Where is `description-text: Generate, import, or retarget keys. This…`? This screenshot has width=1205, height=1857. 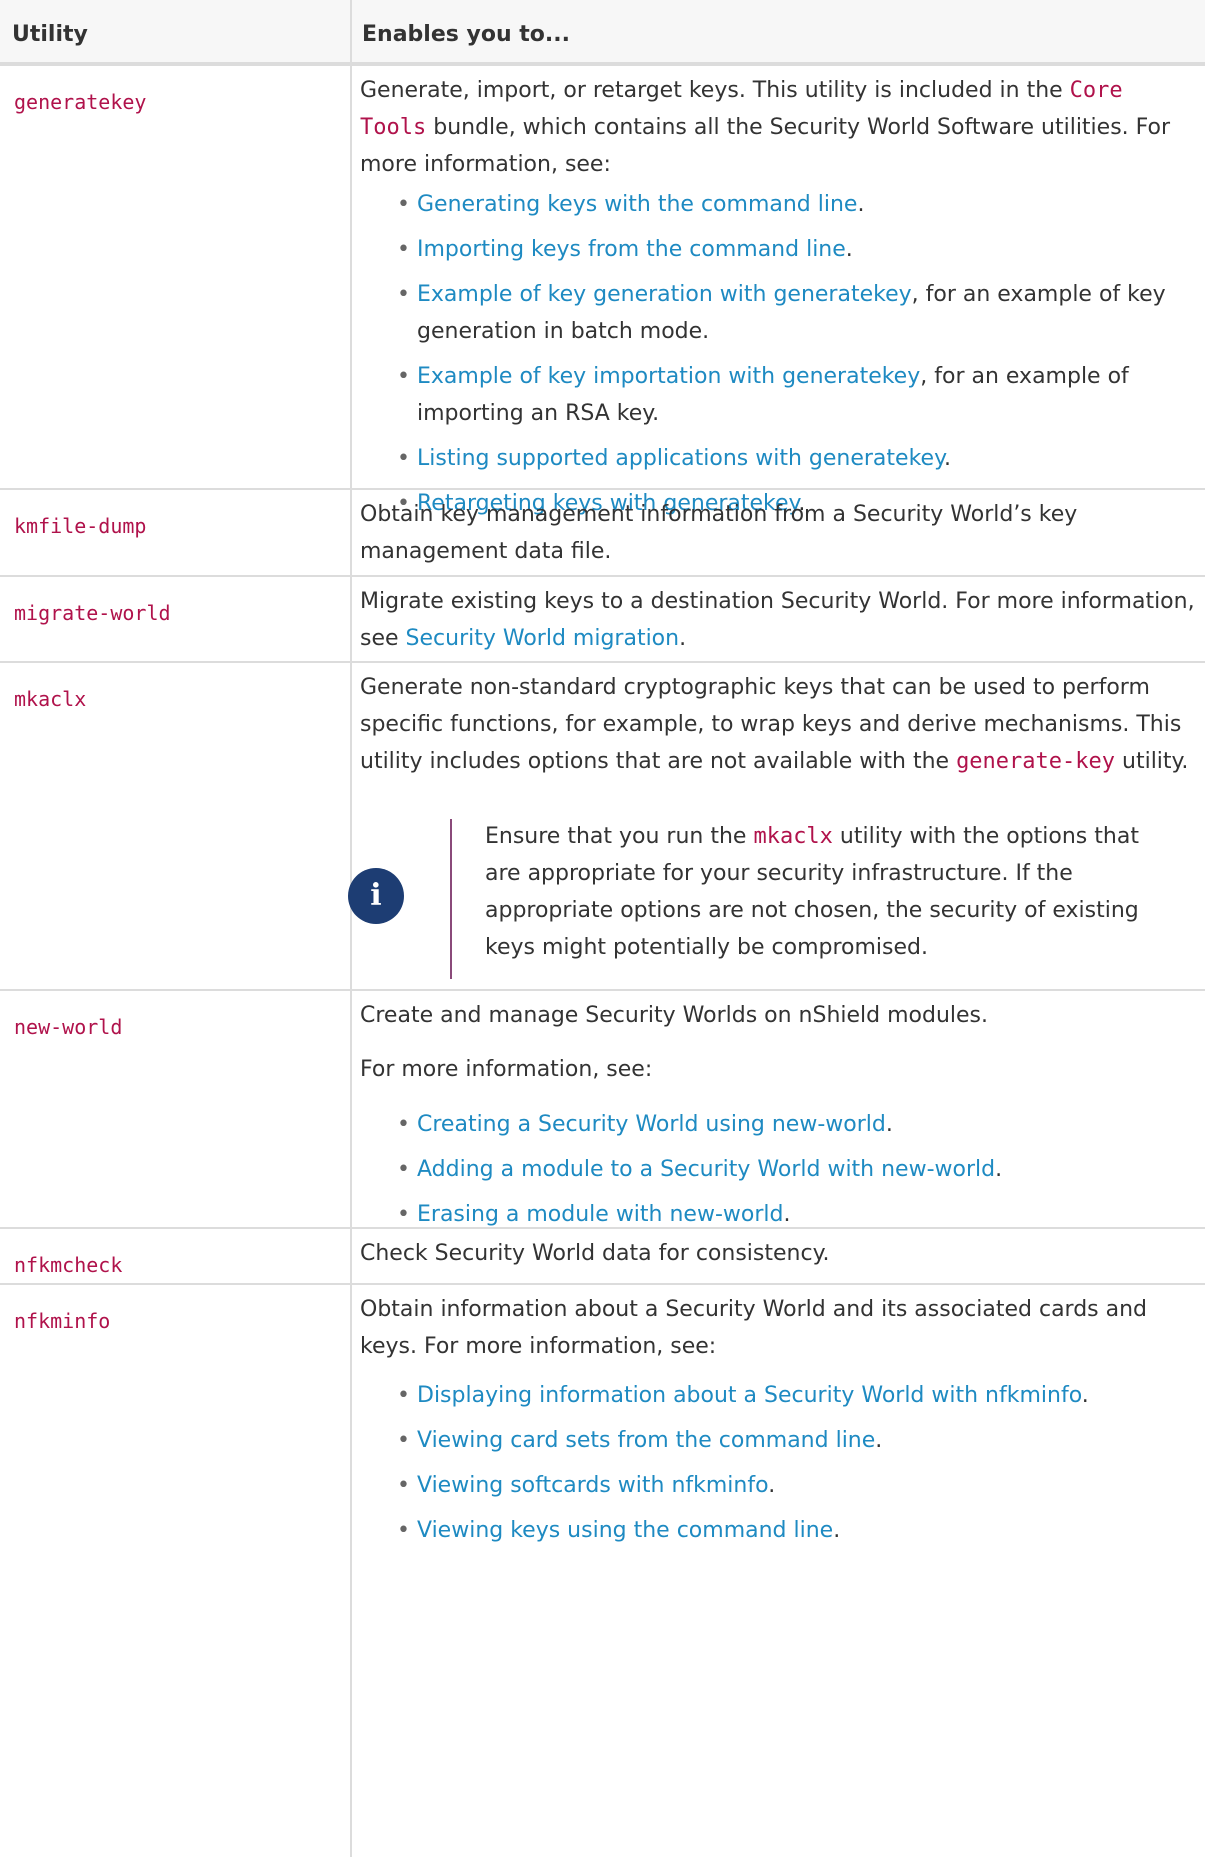
description-text: Generate, import, or retarget keys. This… is located at coordinates (765, 127).